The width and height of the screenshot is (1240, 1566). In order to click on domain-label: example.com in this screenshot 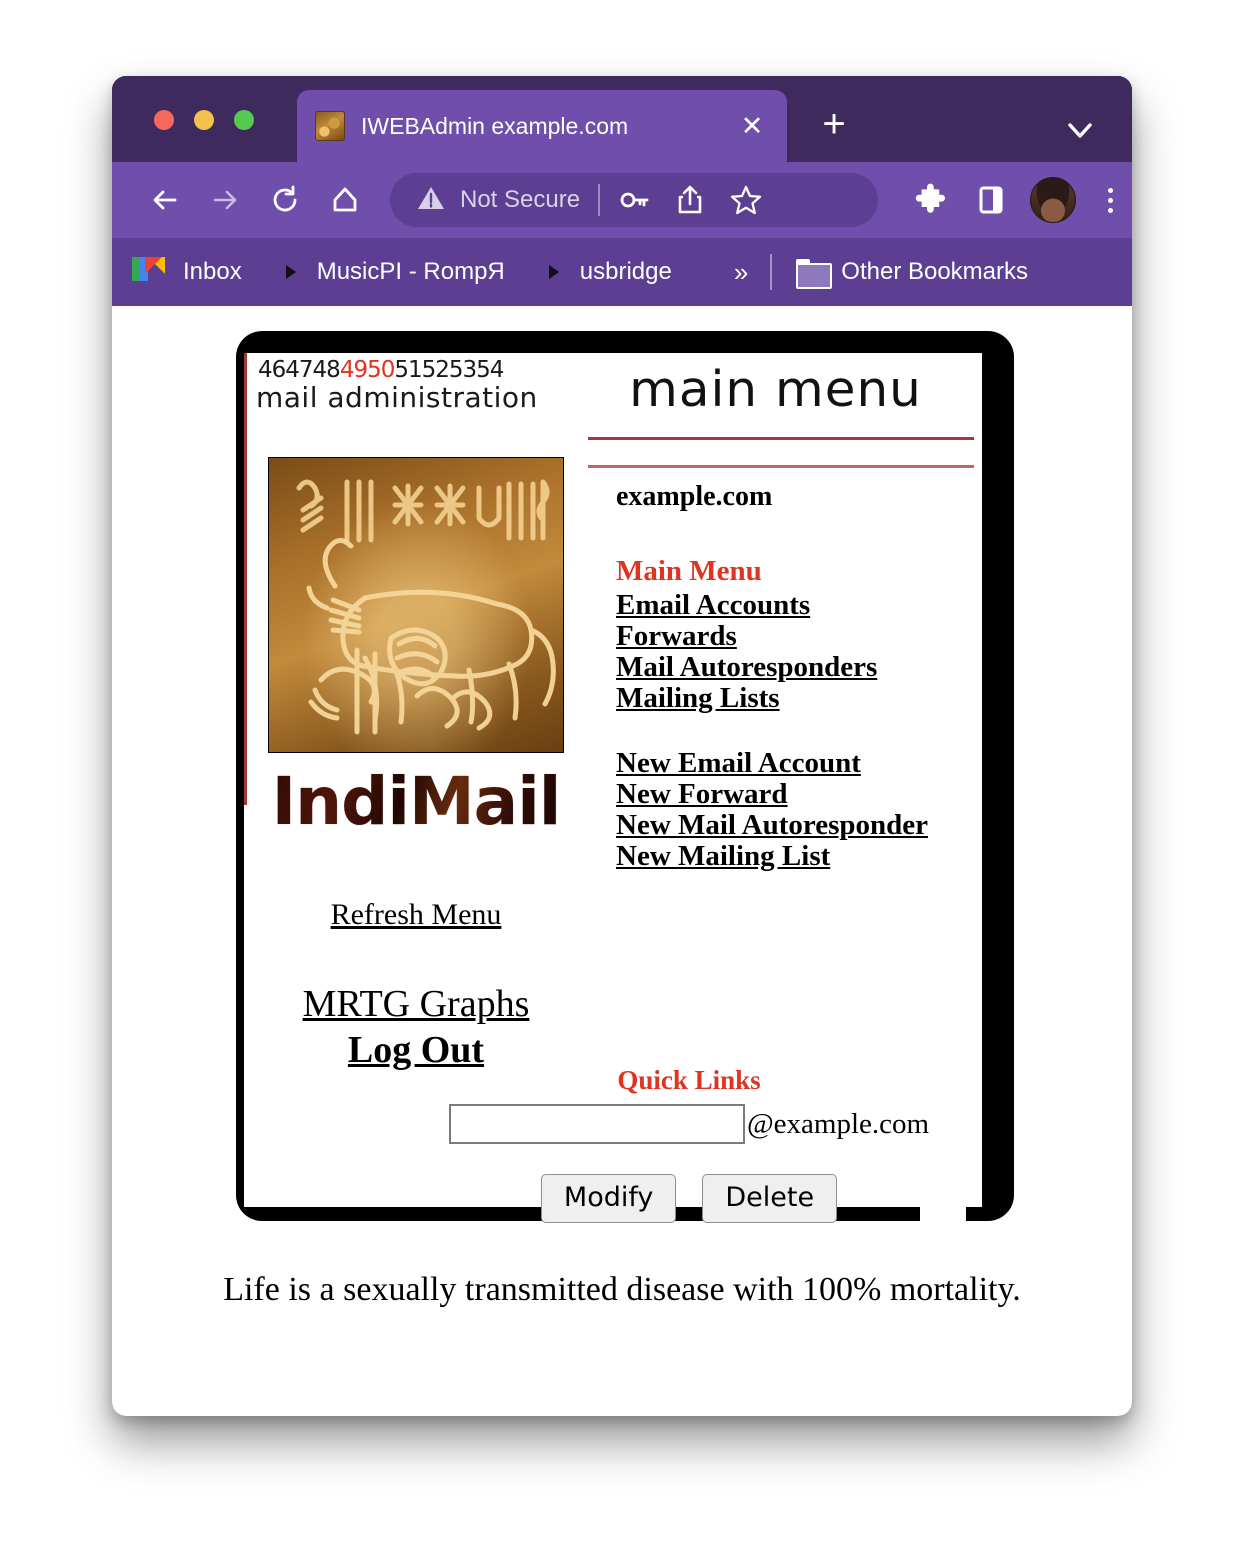, I will do `click(694, 496)`.